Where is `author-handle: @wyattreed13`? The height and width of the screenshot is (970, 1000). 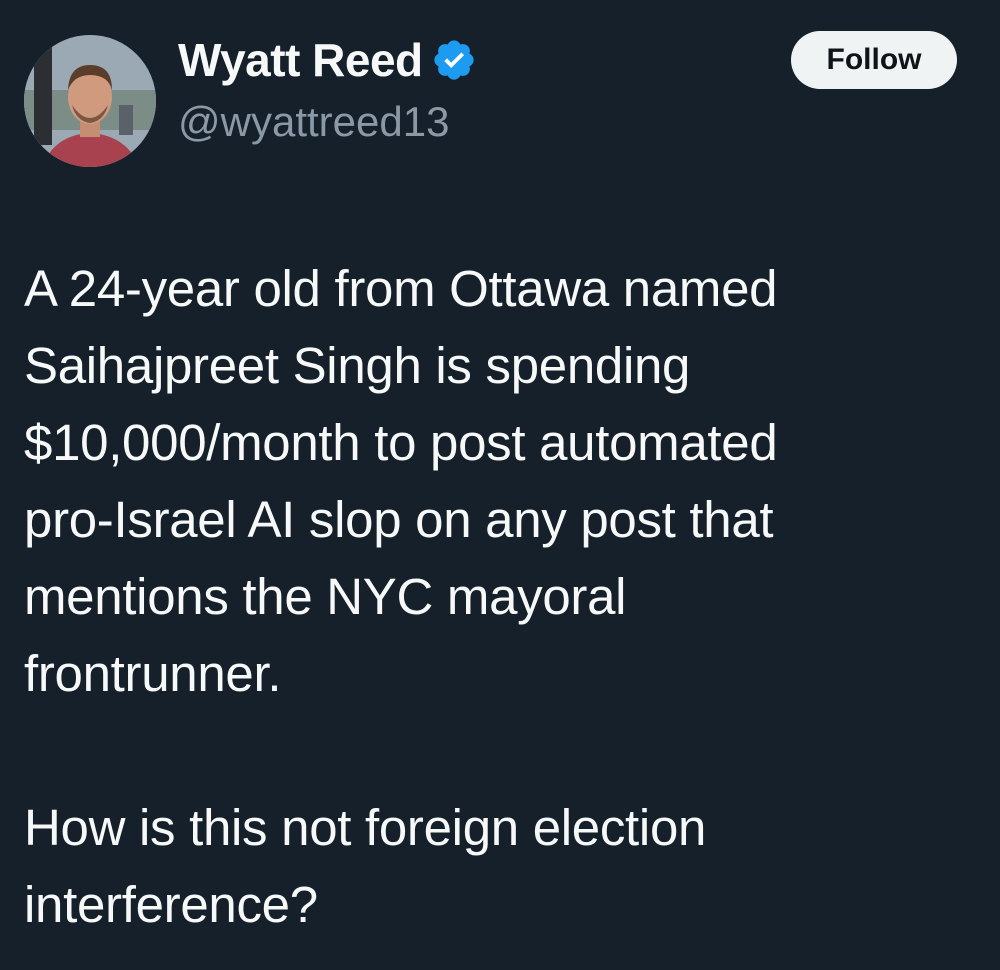 author-handle: @wyattreed13 is located at coordinates (313, 122).